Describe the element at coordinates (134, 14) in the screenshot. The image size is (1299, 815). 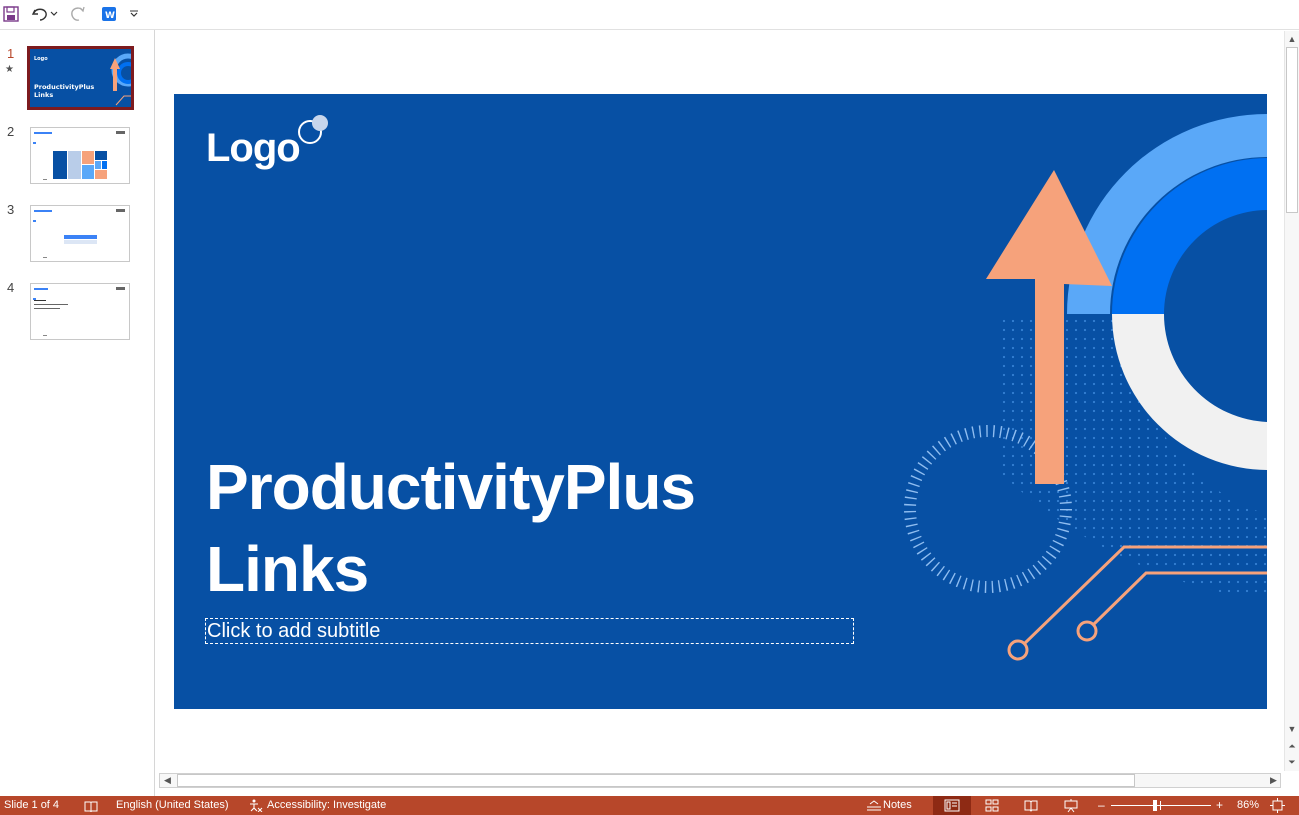
I see `customize-dropdown-icon` at that location.